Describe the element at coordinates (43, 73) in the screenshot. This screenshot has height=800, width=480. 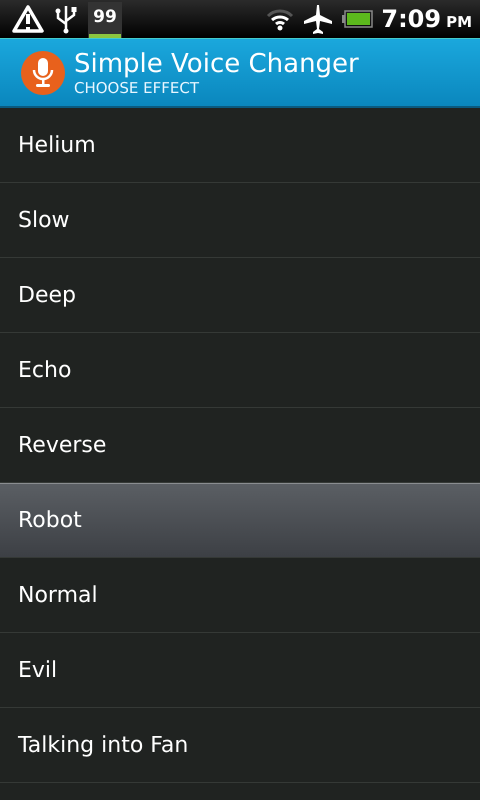
I see `microphone-icon` at that location.